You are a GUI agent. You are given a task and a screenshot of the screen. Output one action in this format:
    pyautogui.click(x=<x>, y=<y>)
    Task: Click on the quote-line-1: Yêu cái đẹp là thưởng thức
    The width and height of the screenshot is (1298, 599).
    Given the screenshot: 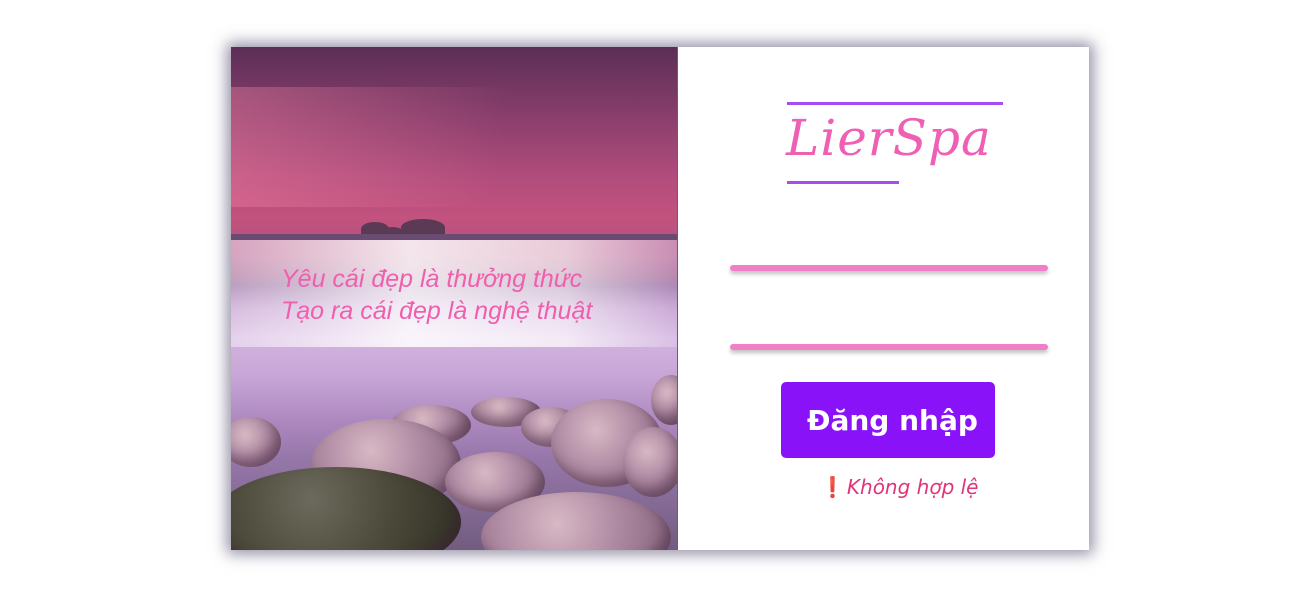 What is the action you would take?
    pyautogui.click(x=432, y=279)
    